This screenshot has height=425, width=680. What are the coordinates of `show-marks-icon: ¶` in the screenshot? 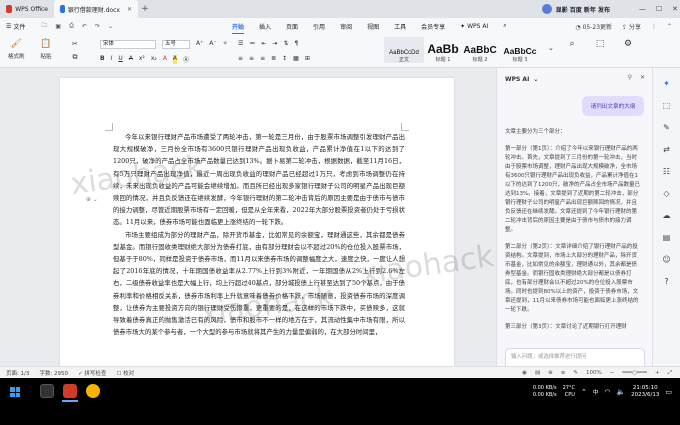 It's located at (296, 43).